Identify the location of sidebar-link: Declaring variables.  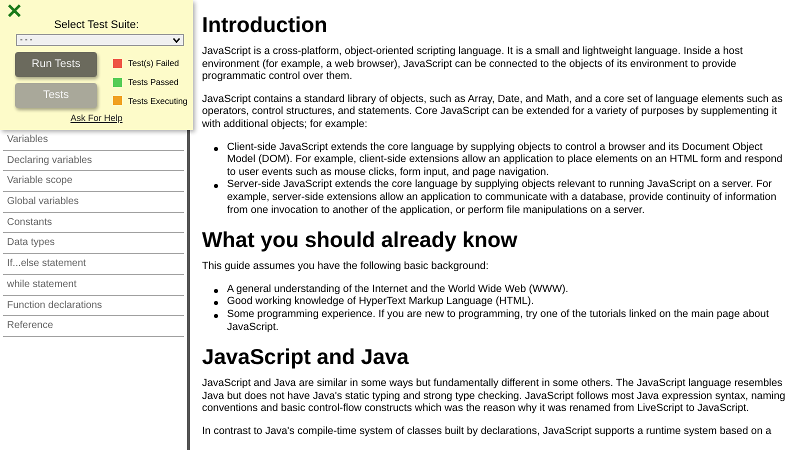
(93, 161).